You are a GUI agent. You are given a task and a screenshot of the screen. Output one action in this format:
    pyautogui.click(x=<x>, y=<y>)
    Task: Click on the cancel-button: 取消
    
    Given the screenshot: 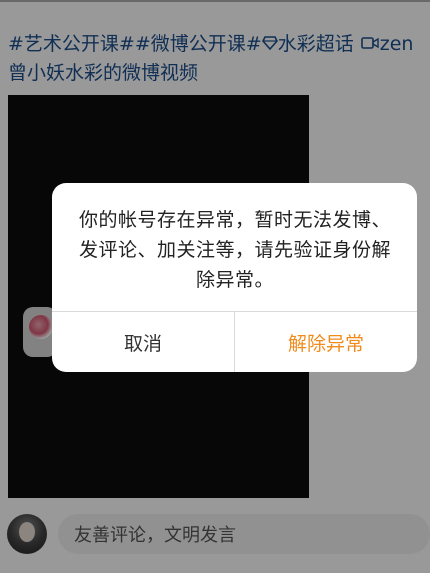 What is the action you would take?
    pyautogui.click(x=143, y=342)
    